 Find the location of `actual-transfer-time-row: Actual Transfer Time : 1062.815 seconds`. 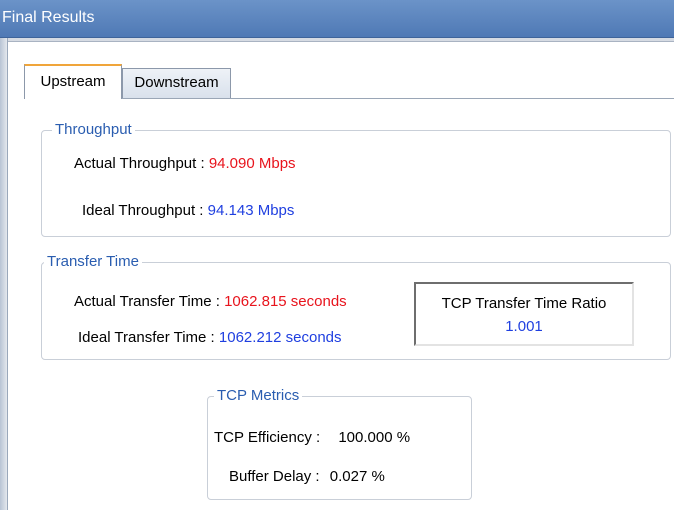

actual-transfer-time-row: Actual Transfer Time : 1062.815 seconds is located at coordinates (210, 301).